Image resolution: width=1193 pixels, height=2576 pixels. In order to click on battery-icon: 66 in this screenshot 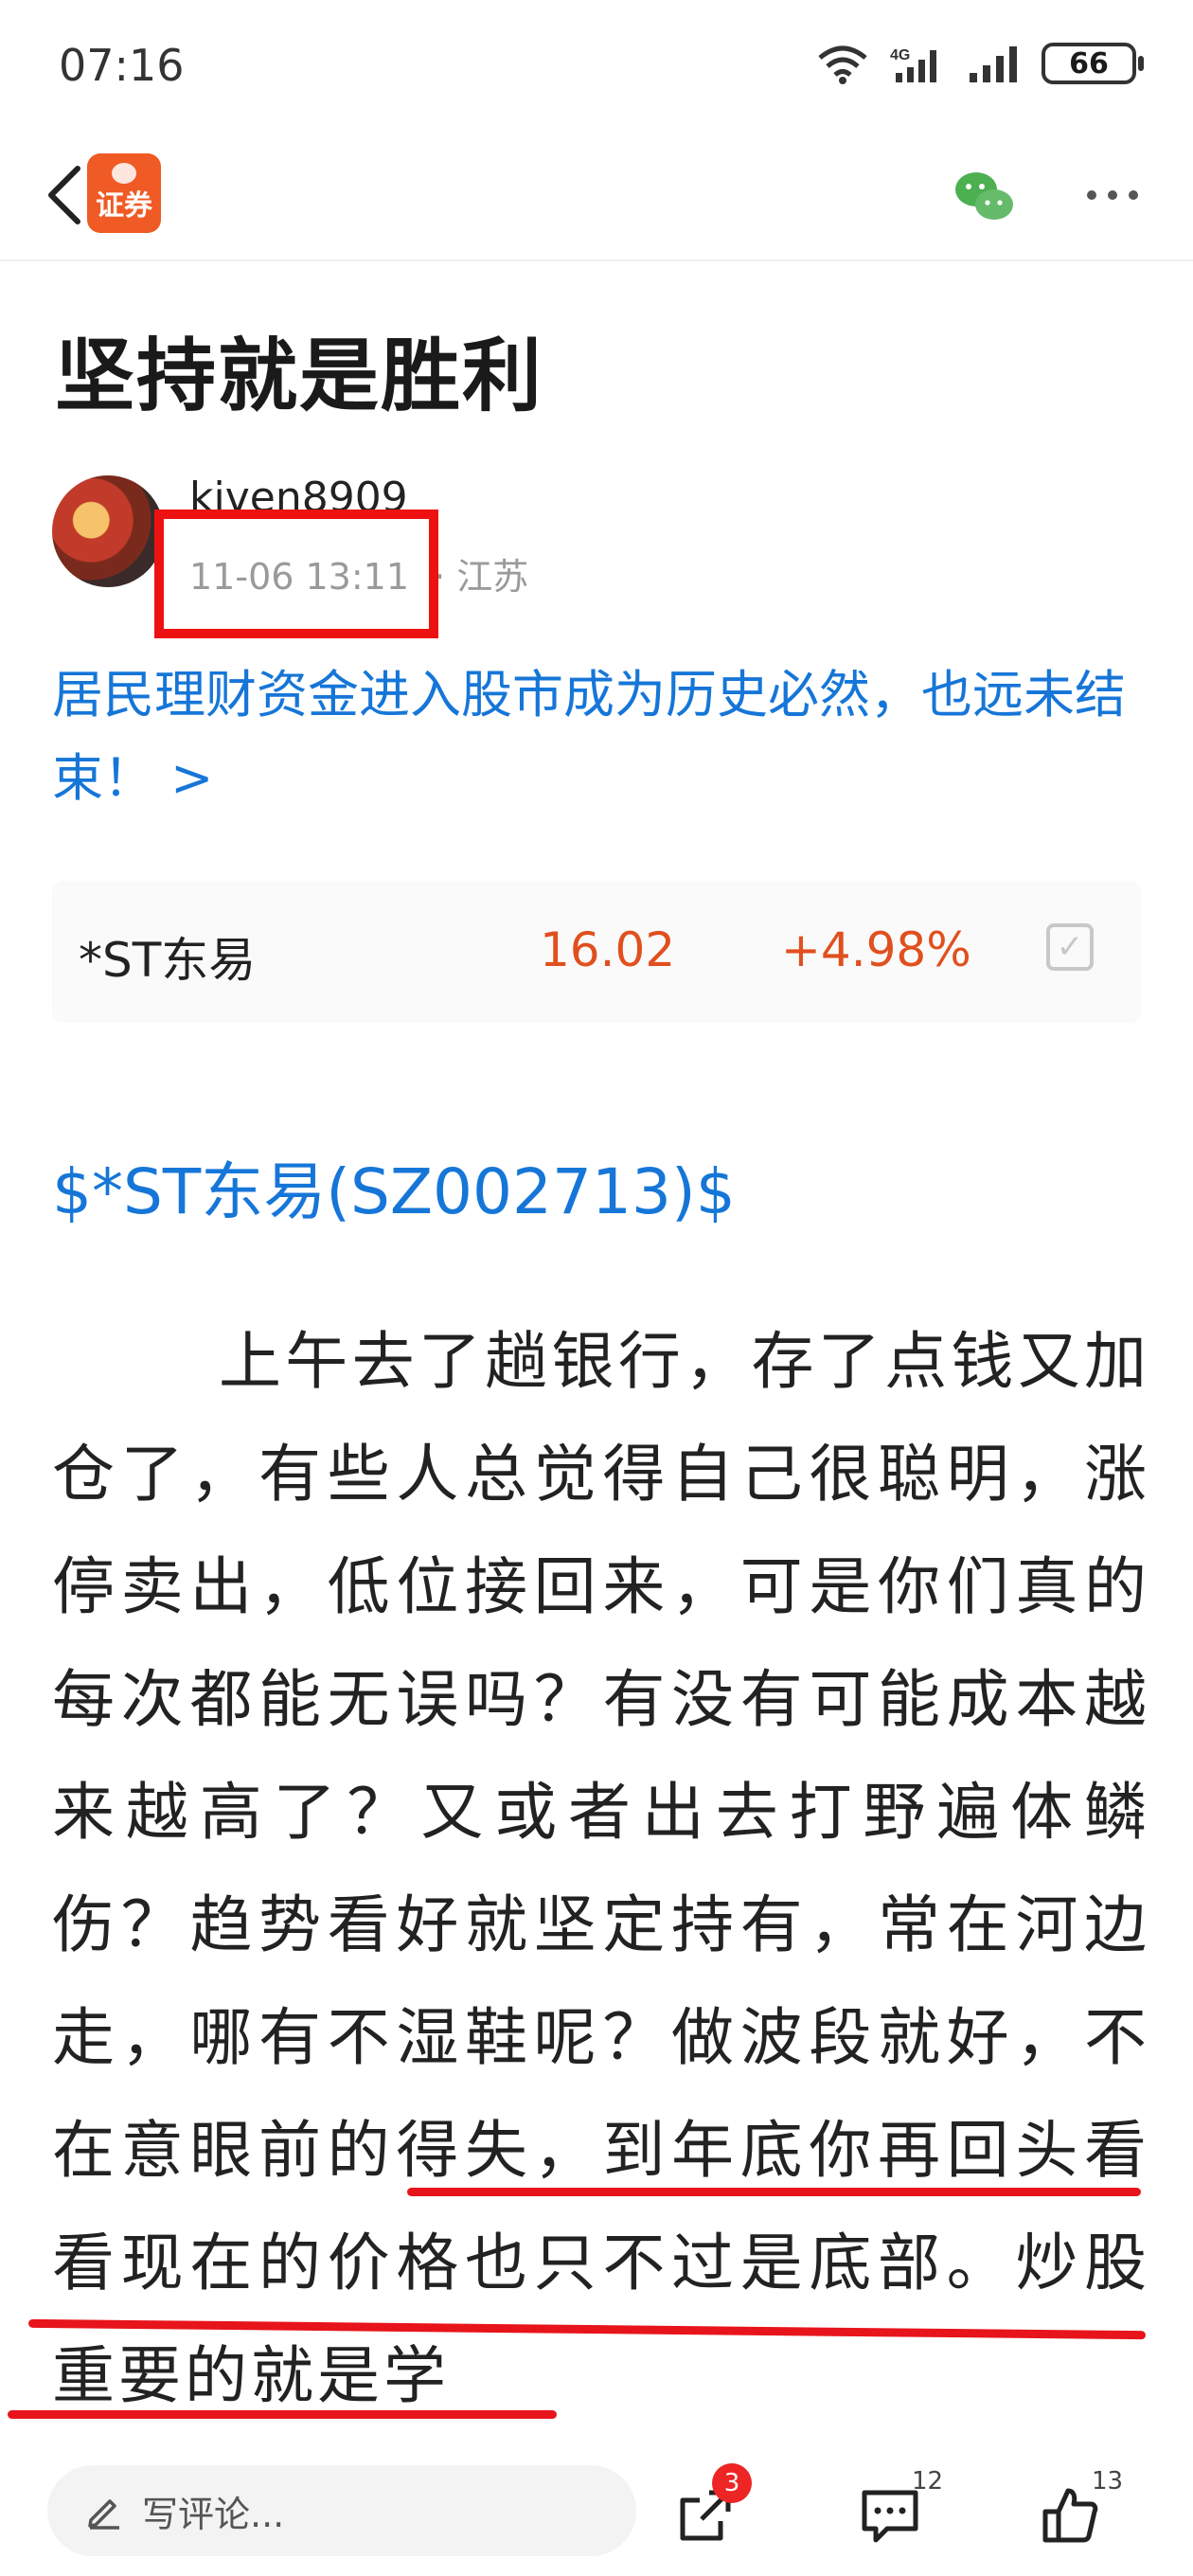, I will do `click(1093, 63)`.